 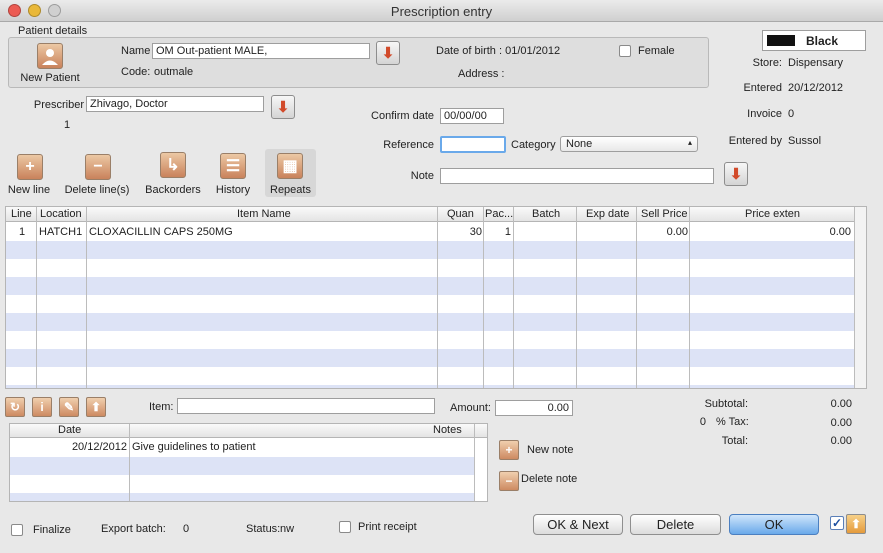 What do you see at coordinates (175, 104) in the screenshot?
I see `prescriber-field: Zhivago, Doctor` at bounding box center [175, 104].